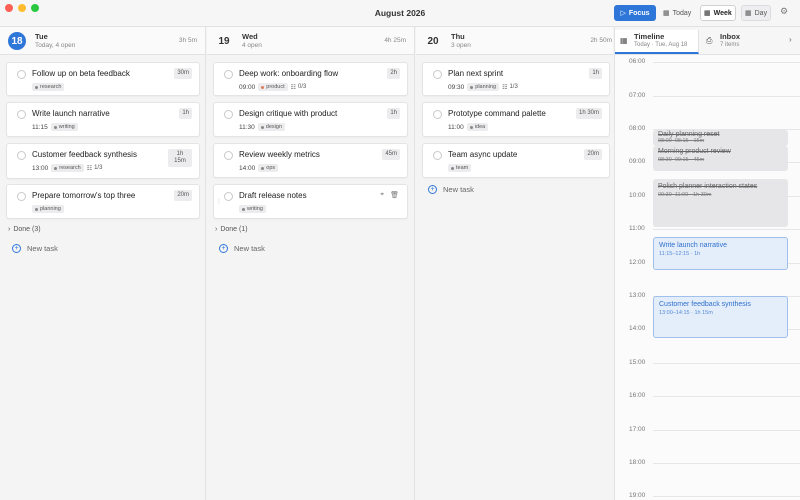 Image resolution: width=800 pixels, height=500 pixels. Describe the element at coordinates (103, 79) in the screenshot. I see `task-card: Follow up on beta feedback 30m research` at that location.